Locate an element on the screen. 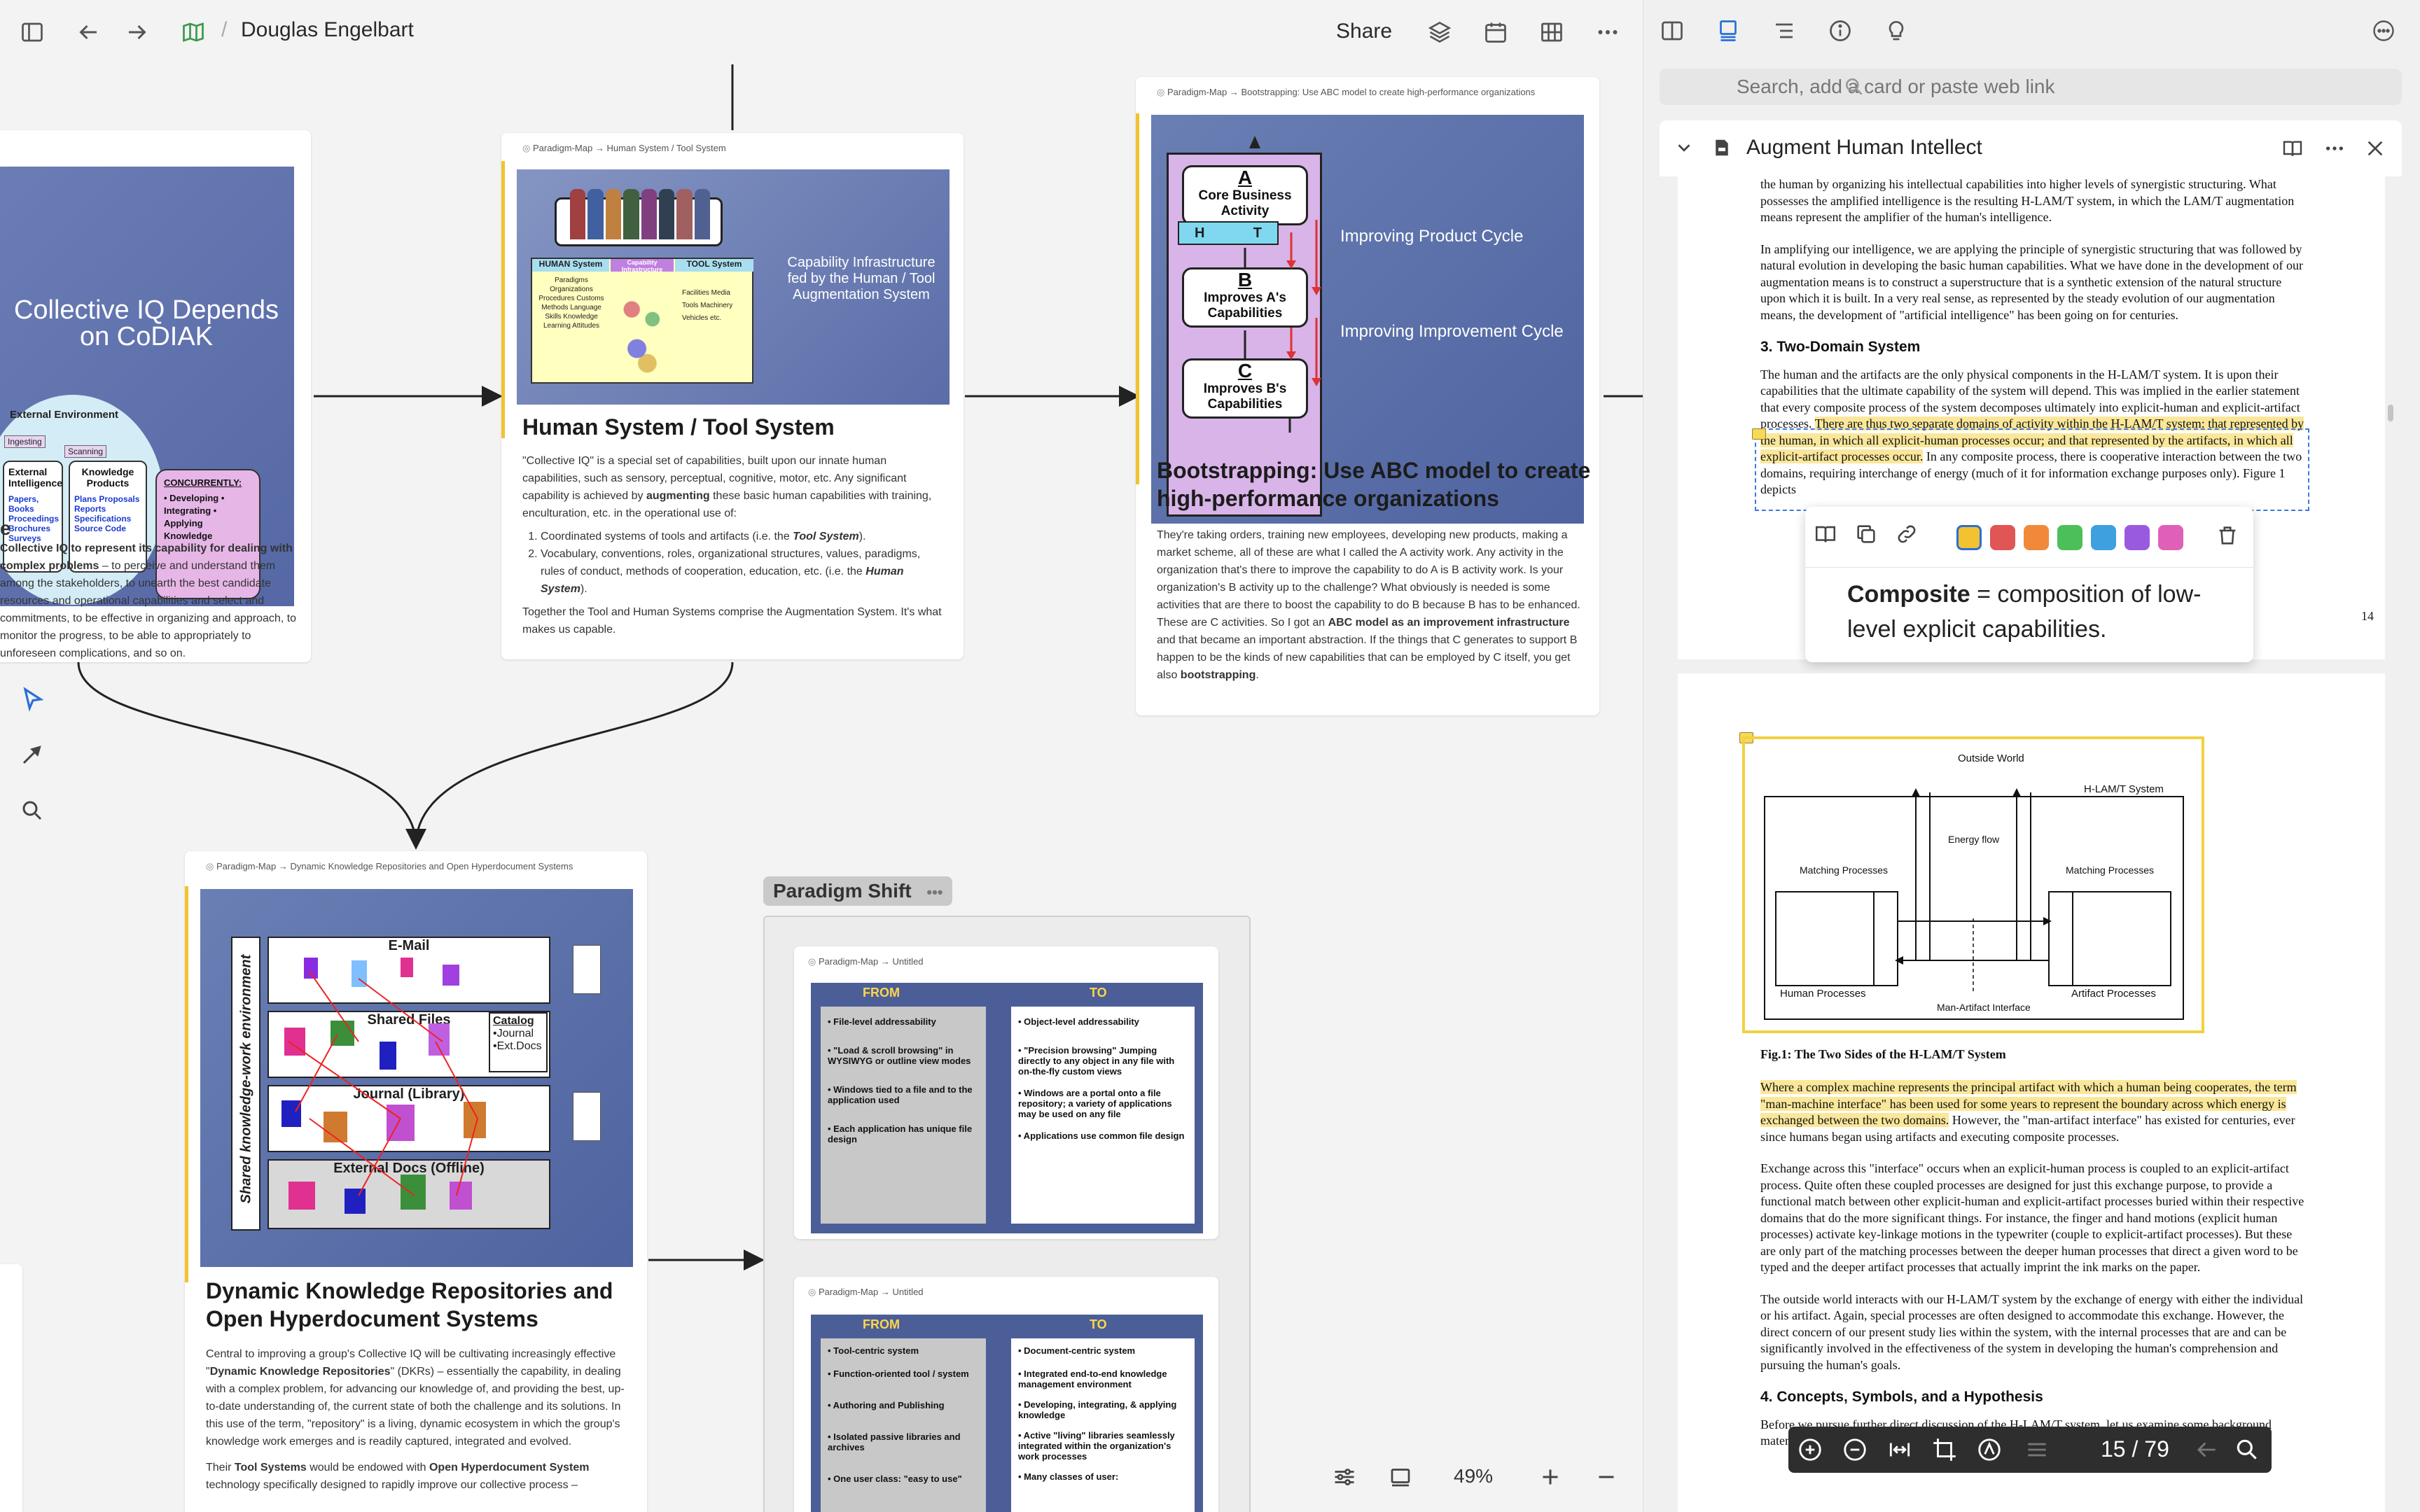 The image size is (2420, 1512). fig-label-human-processes: Human Processes is located at coordinates (1823, 994).